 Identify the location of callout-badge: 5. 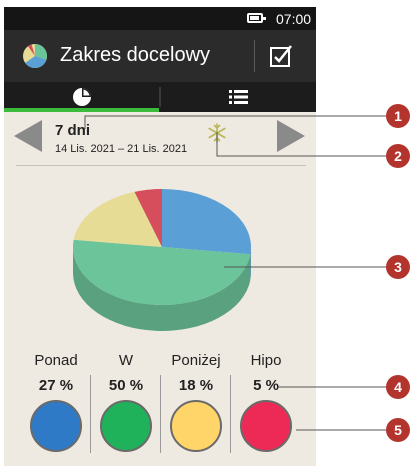
(398, 430).